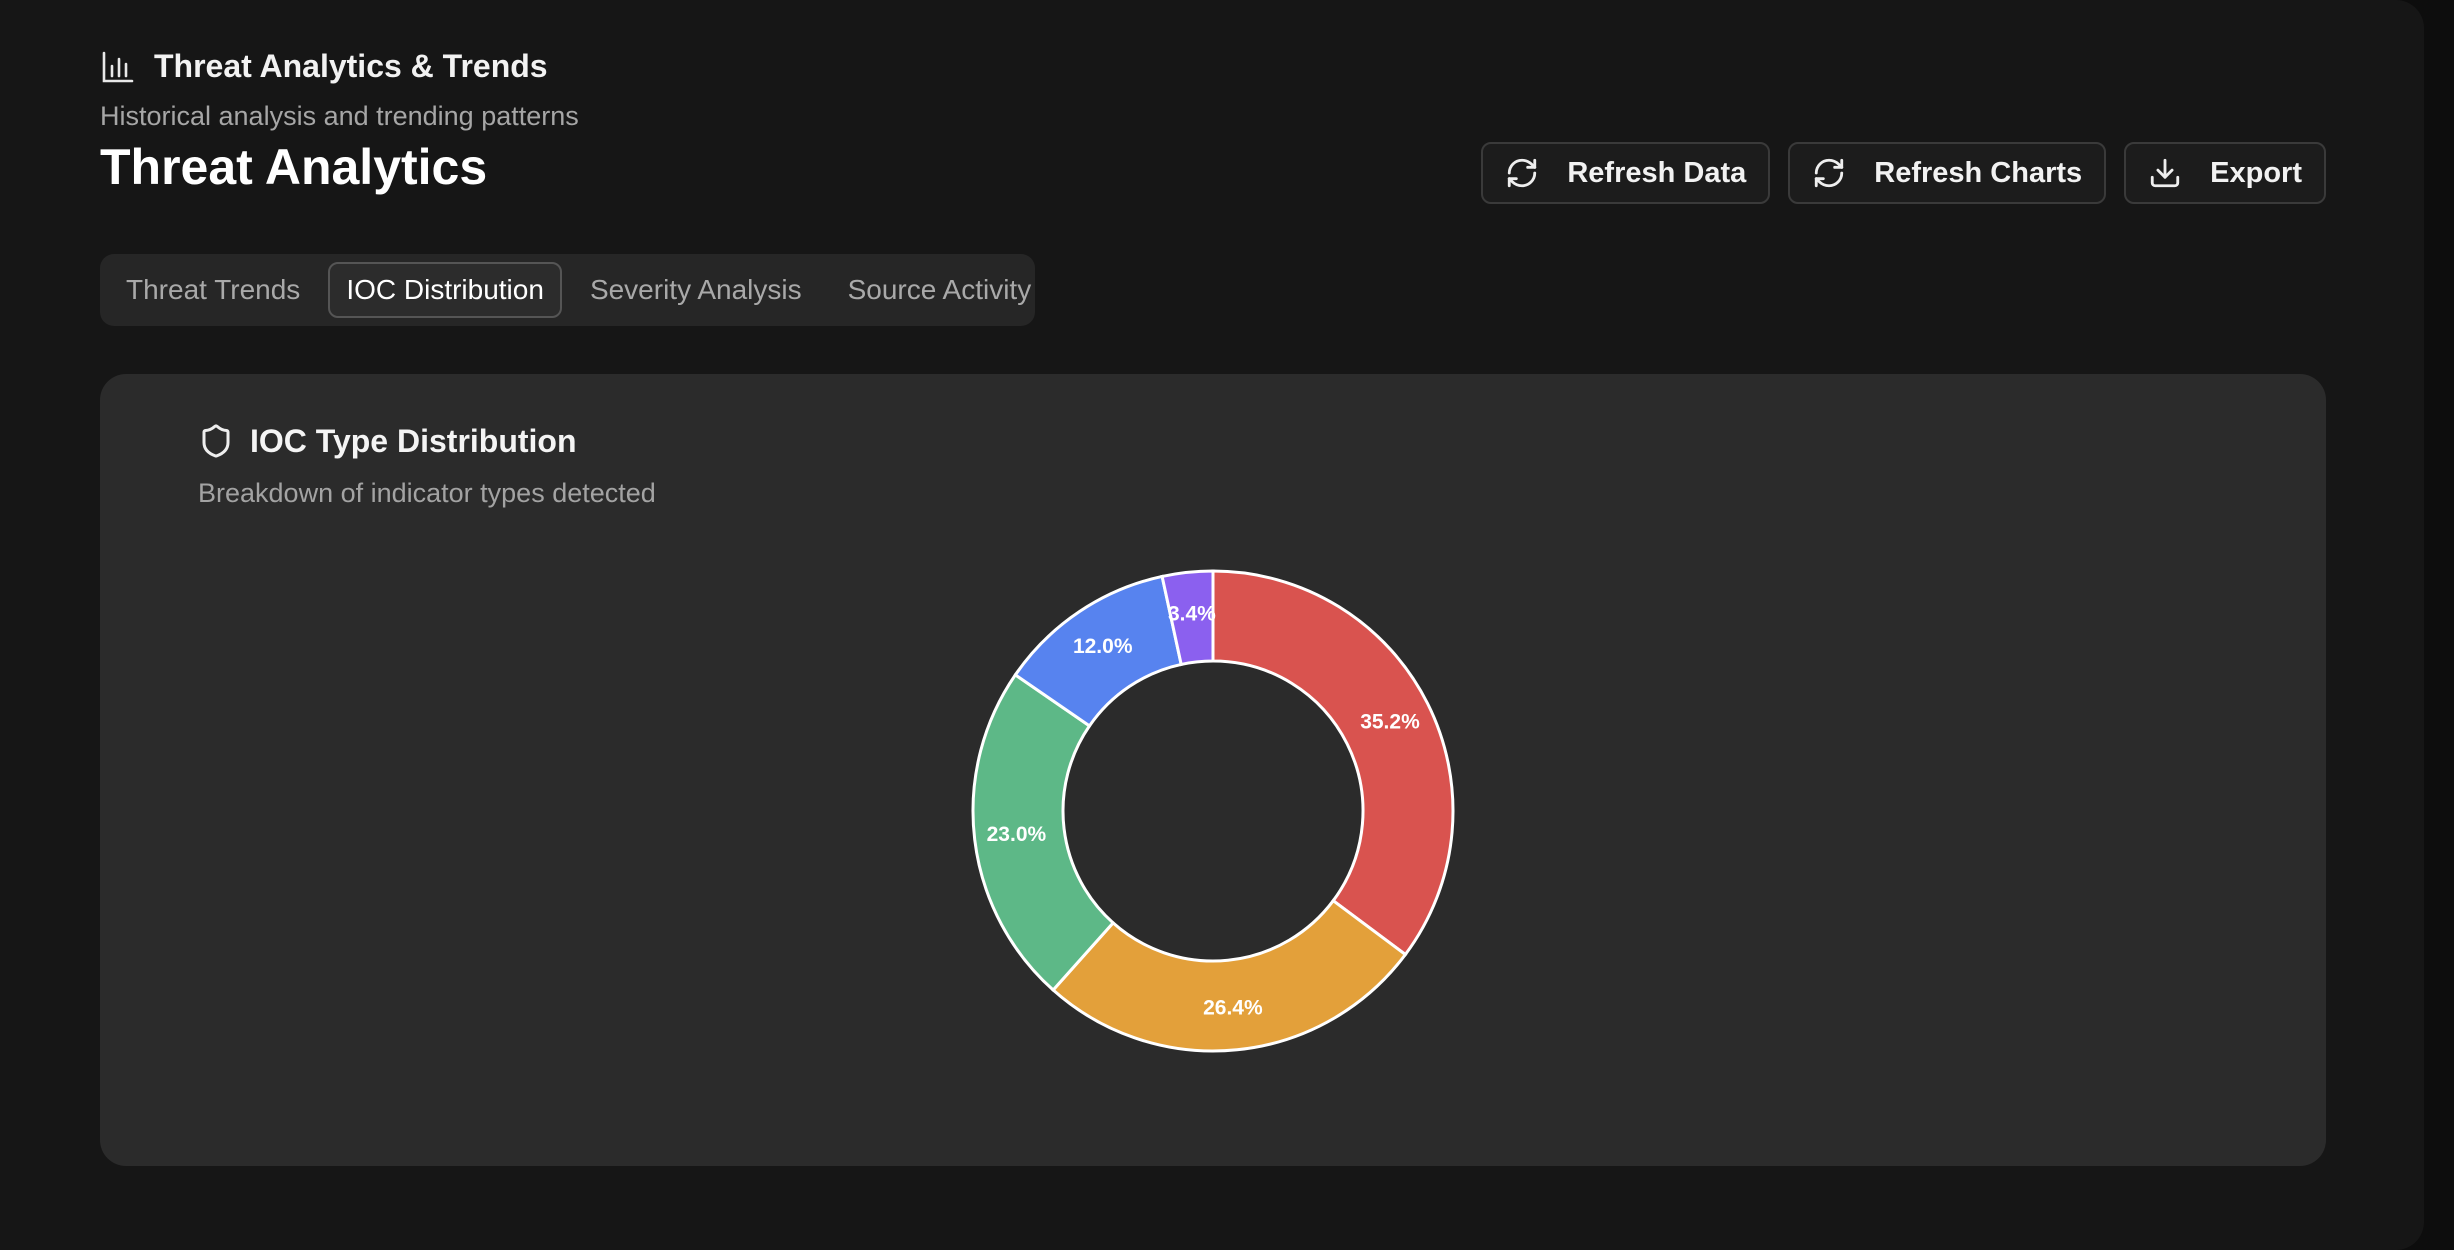 The image size is (2454, 1250). What do you see at coordinates (445, 290) in the screenshot?
I see `tab-ioc-distribution: IOC Distribution` at bounding box center [445, 290].